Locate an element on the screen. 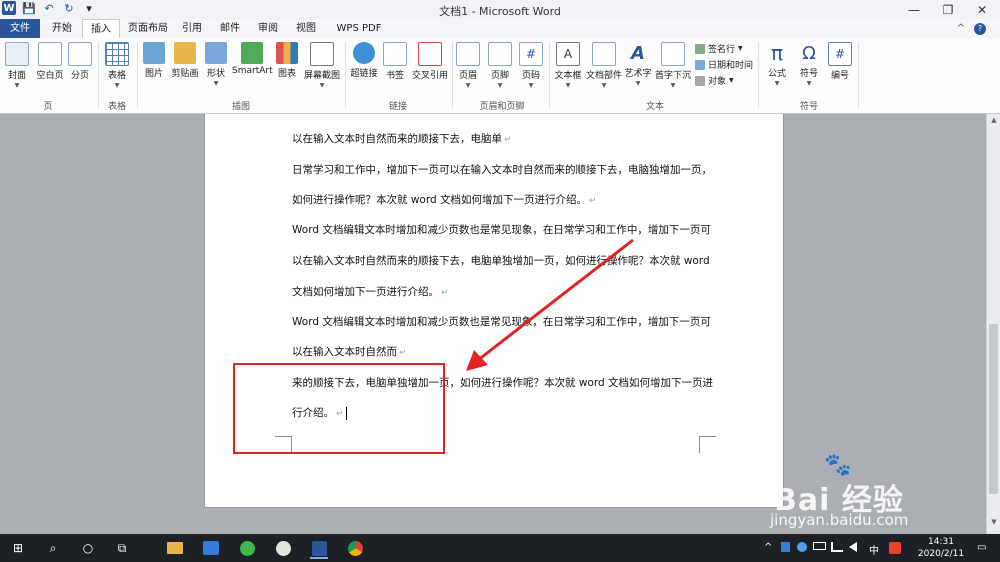 The image size is (1000, 562). document-line: 如何进行操作呢？本次就 word 文档如何增加下一页进行介绍。 ↵ is located at coordinates (444, 199).